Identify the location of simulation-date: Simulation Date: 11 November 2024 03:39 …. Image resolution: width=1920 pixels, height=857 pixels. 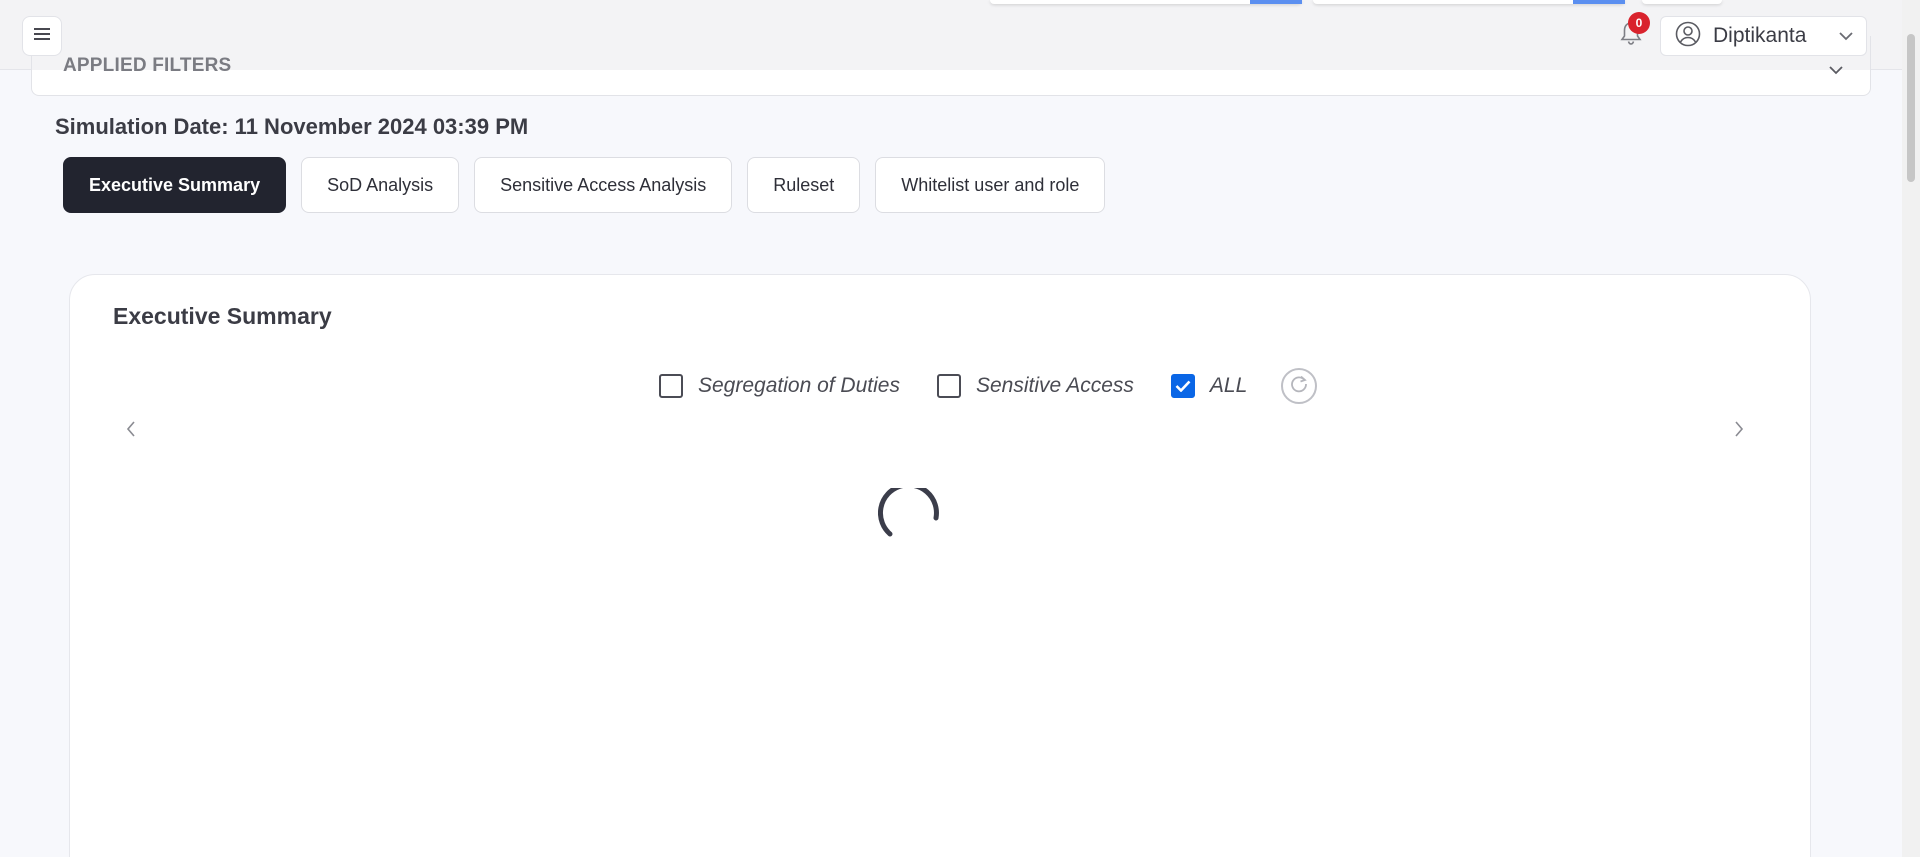
(292, 126).